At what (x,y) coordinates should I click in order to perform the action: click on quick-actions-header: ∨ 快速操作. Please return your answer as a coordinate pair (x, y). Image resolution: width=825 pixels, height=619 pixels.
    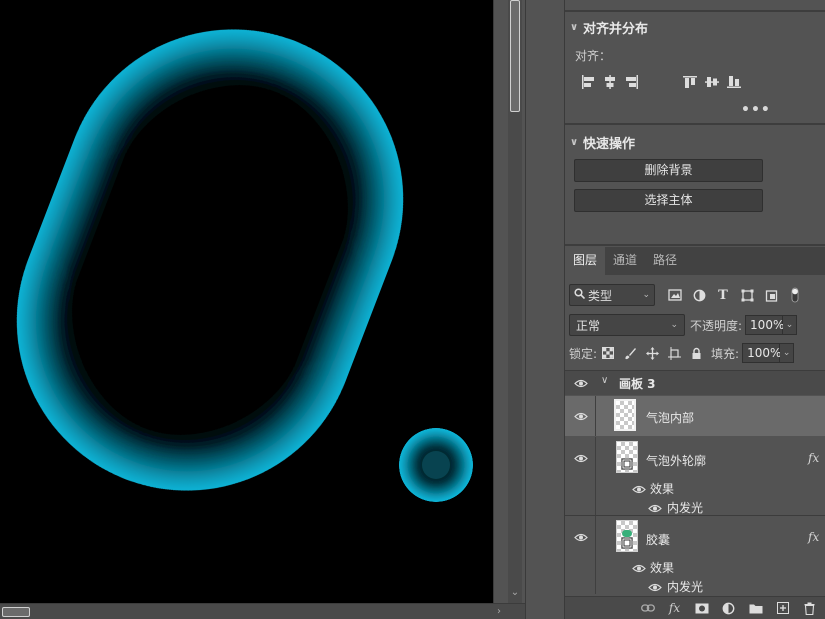
    Looking at the image, I should click on (695, 142).